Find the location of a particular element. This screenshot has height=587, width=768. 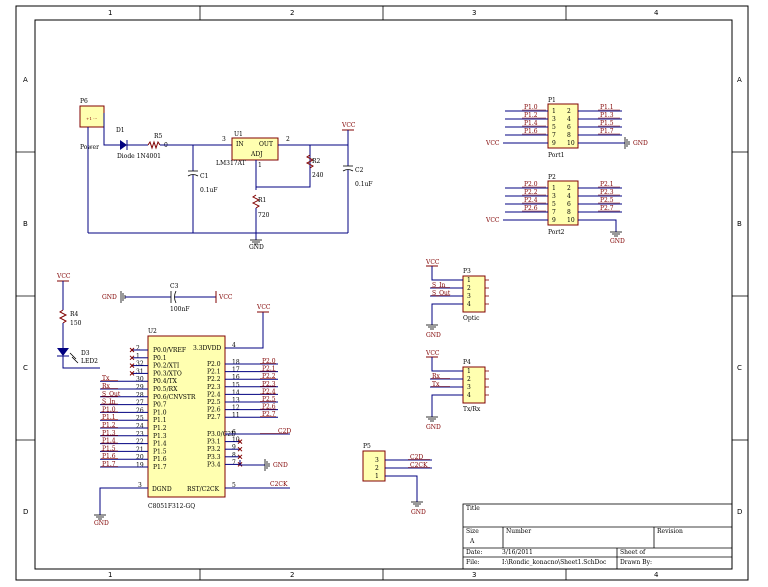

u2-net-left: P1.7 is located at coordinates (109, 464).